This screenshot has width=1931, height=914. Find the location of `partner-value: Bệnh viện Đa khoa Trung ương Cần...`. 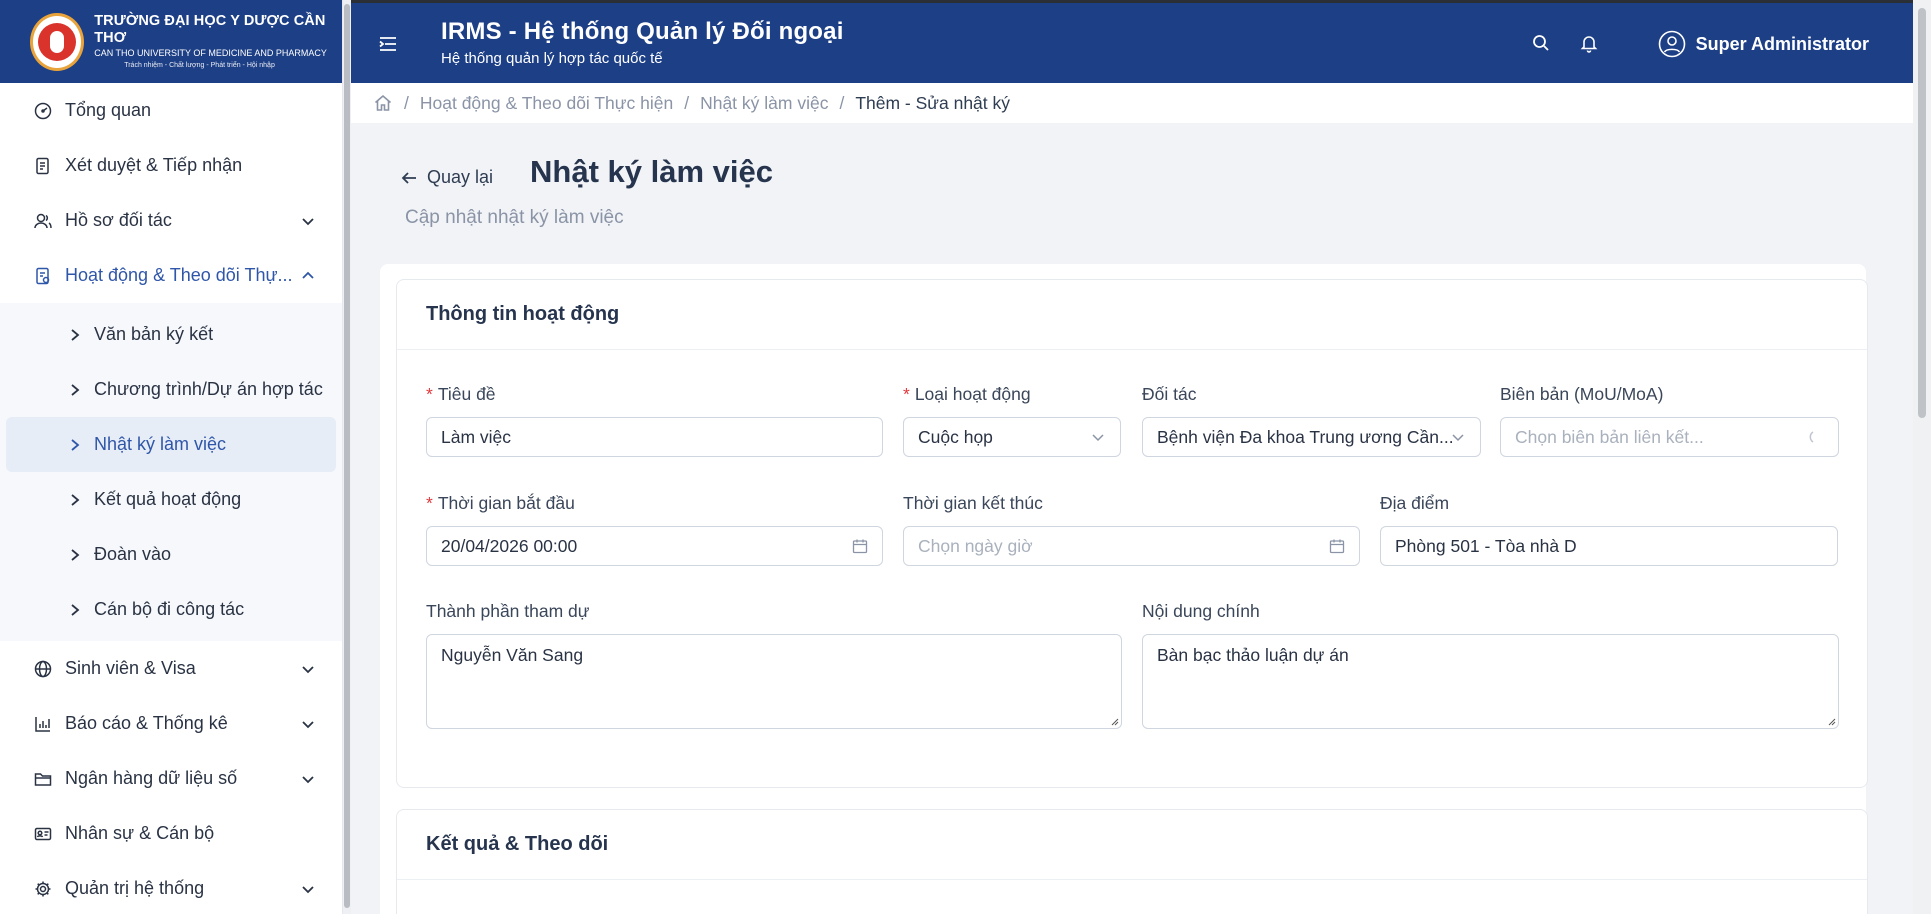

partner-value: Bệnh viện Đa khoa Trung ương Cần... is located at coordinates (1305, 436).